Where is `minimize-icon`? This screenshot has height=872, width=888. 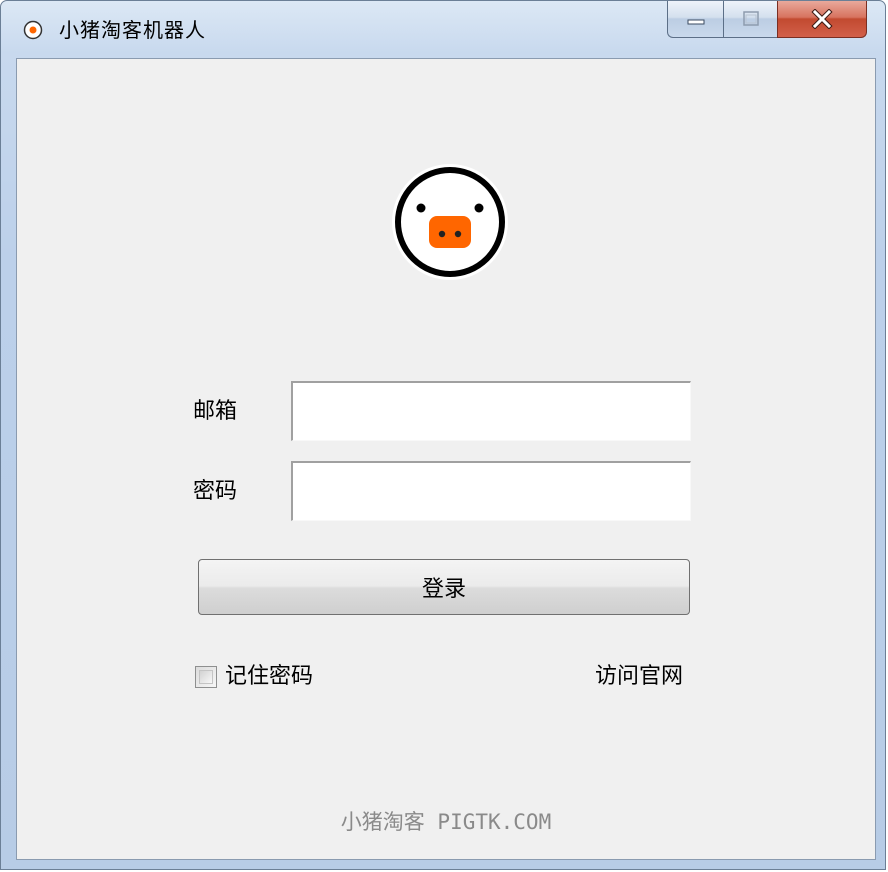 minimize-icon is located at coordinates (695, 22).